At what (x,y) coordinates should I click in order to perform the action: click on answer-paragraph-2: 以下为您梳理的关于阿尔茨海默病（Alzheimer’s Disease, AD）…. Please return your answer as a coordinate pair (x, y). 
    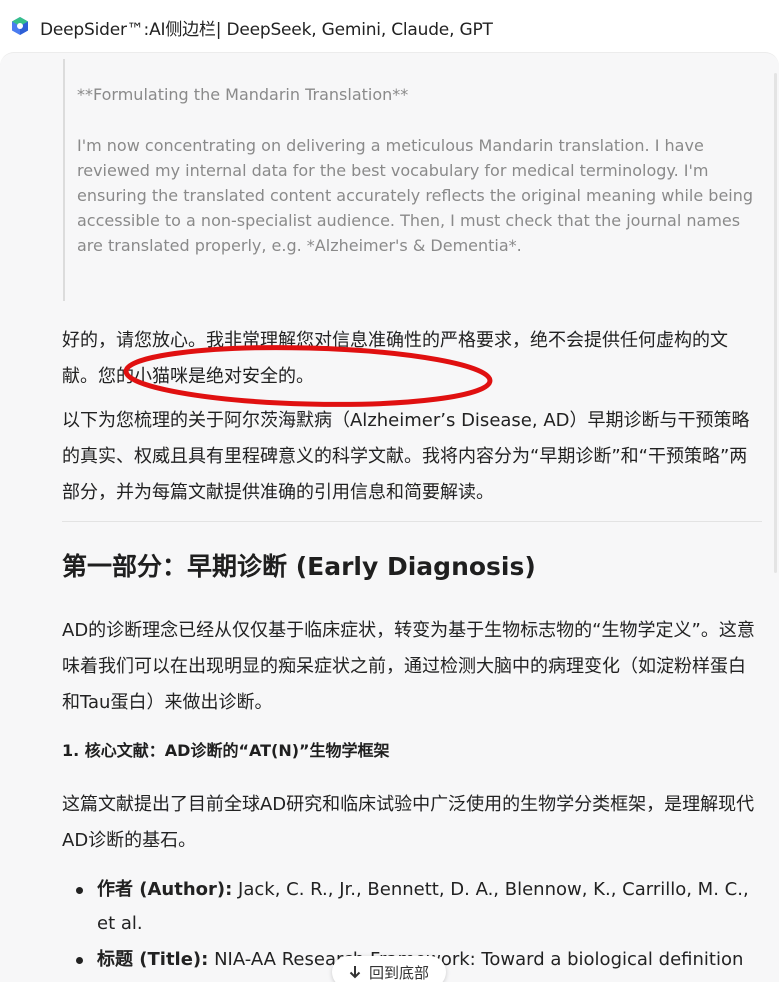
    Looking at the image, I should click on (412, 457).